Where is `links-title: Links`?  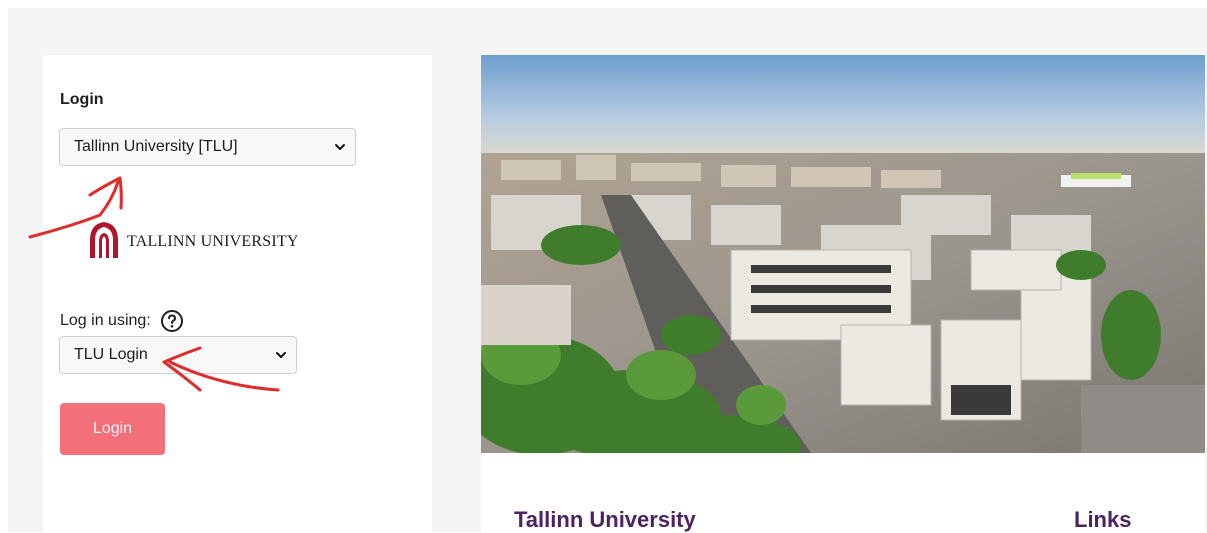 links-title: Links is located at coordinates (1103, 519).